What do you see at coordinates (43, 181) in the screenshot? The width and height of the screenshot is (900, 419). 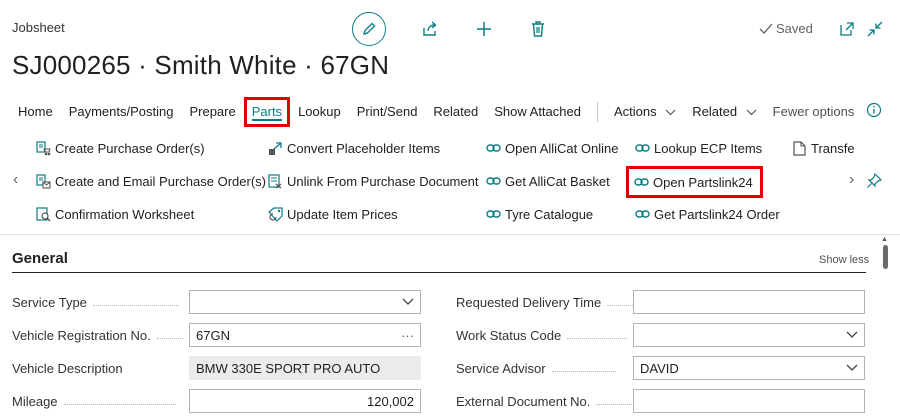 I see `email-purchase-order-icon` at bounding box center [43, 181].